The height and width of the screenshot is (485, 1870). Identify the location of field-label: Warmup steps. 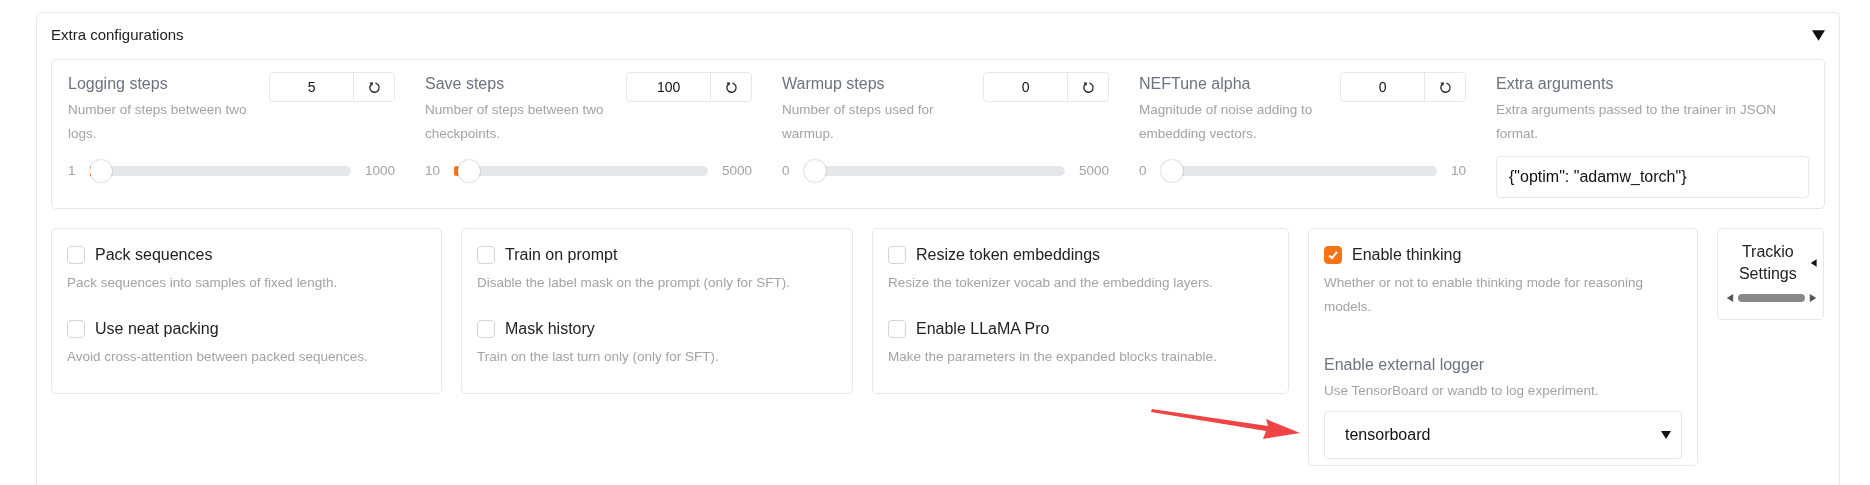
(834, 84).